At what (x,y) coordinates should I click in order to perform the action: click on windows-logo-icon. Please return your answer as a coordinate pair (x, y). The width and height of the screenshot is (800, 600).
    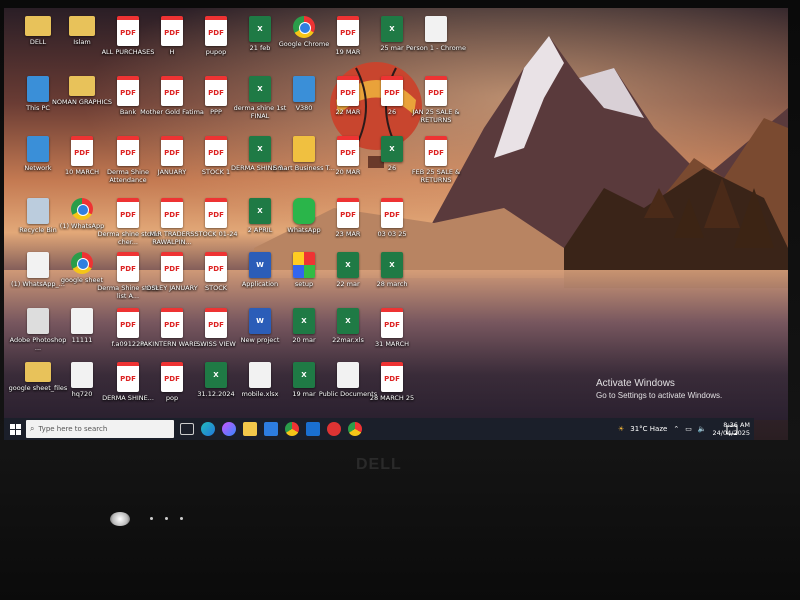
    Looking at the image, I should click on (15, 429).